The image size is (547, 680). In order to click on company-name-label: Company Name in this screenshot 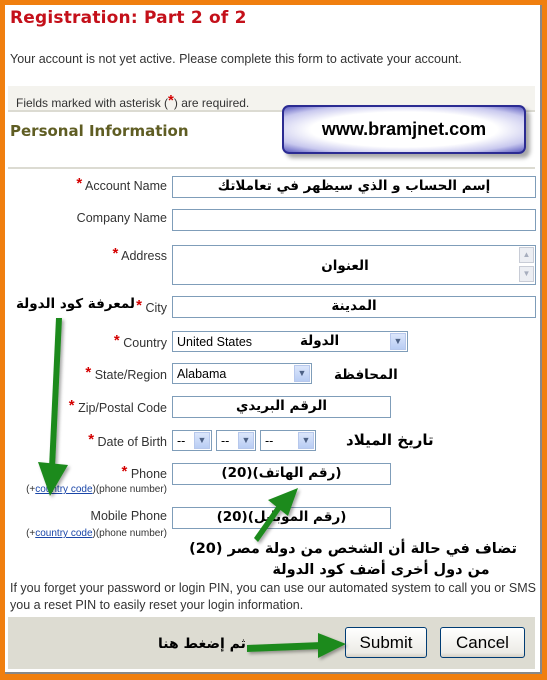, I will do `click(121, 218)`.